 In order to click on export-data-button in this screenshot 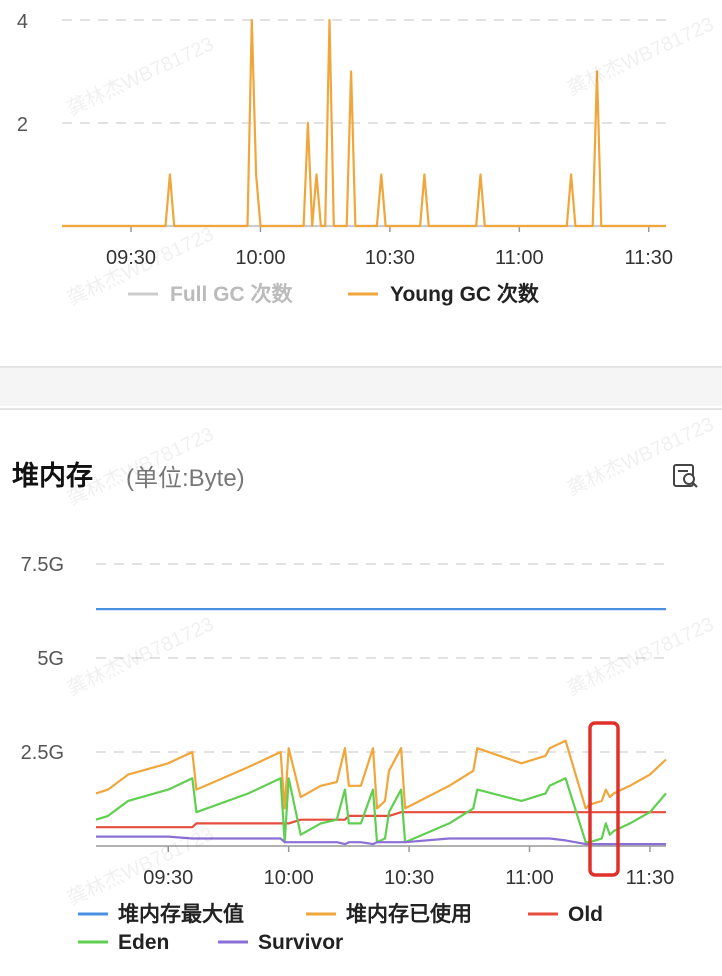, I will do `click(685, 475)`.